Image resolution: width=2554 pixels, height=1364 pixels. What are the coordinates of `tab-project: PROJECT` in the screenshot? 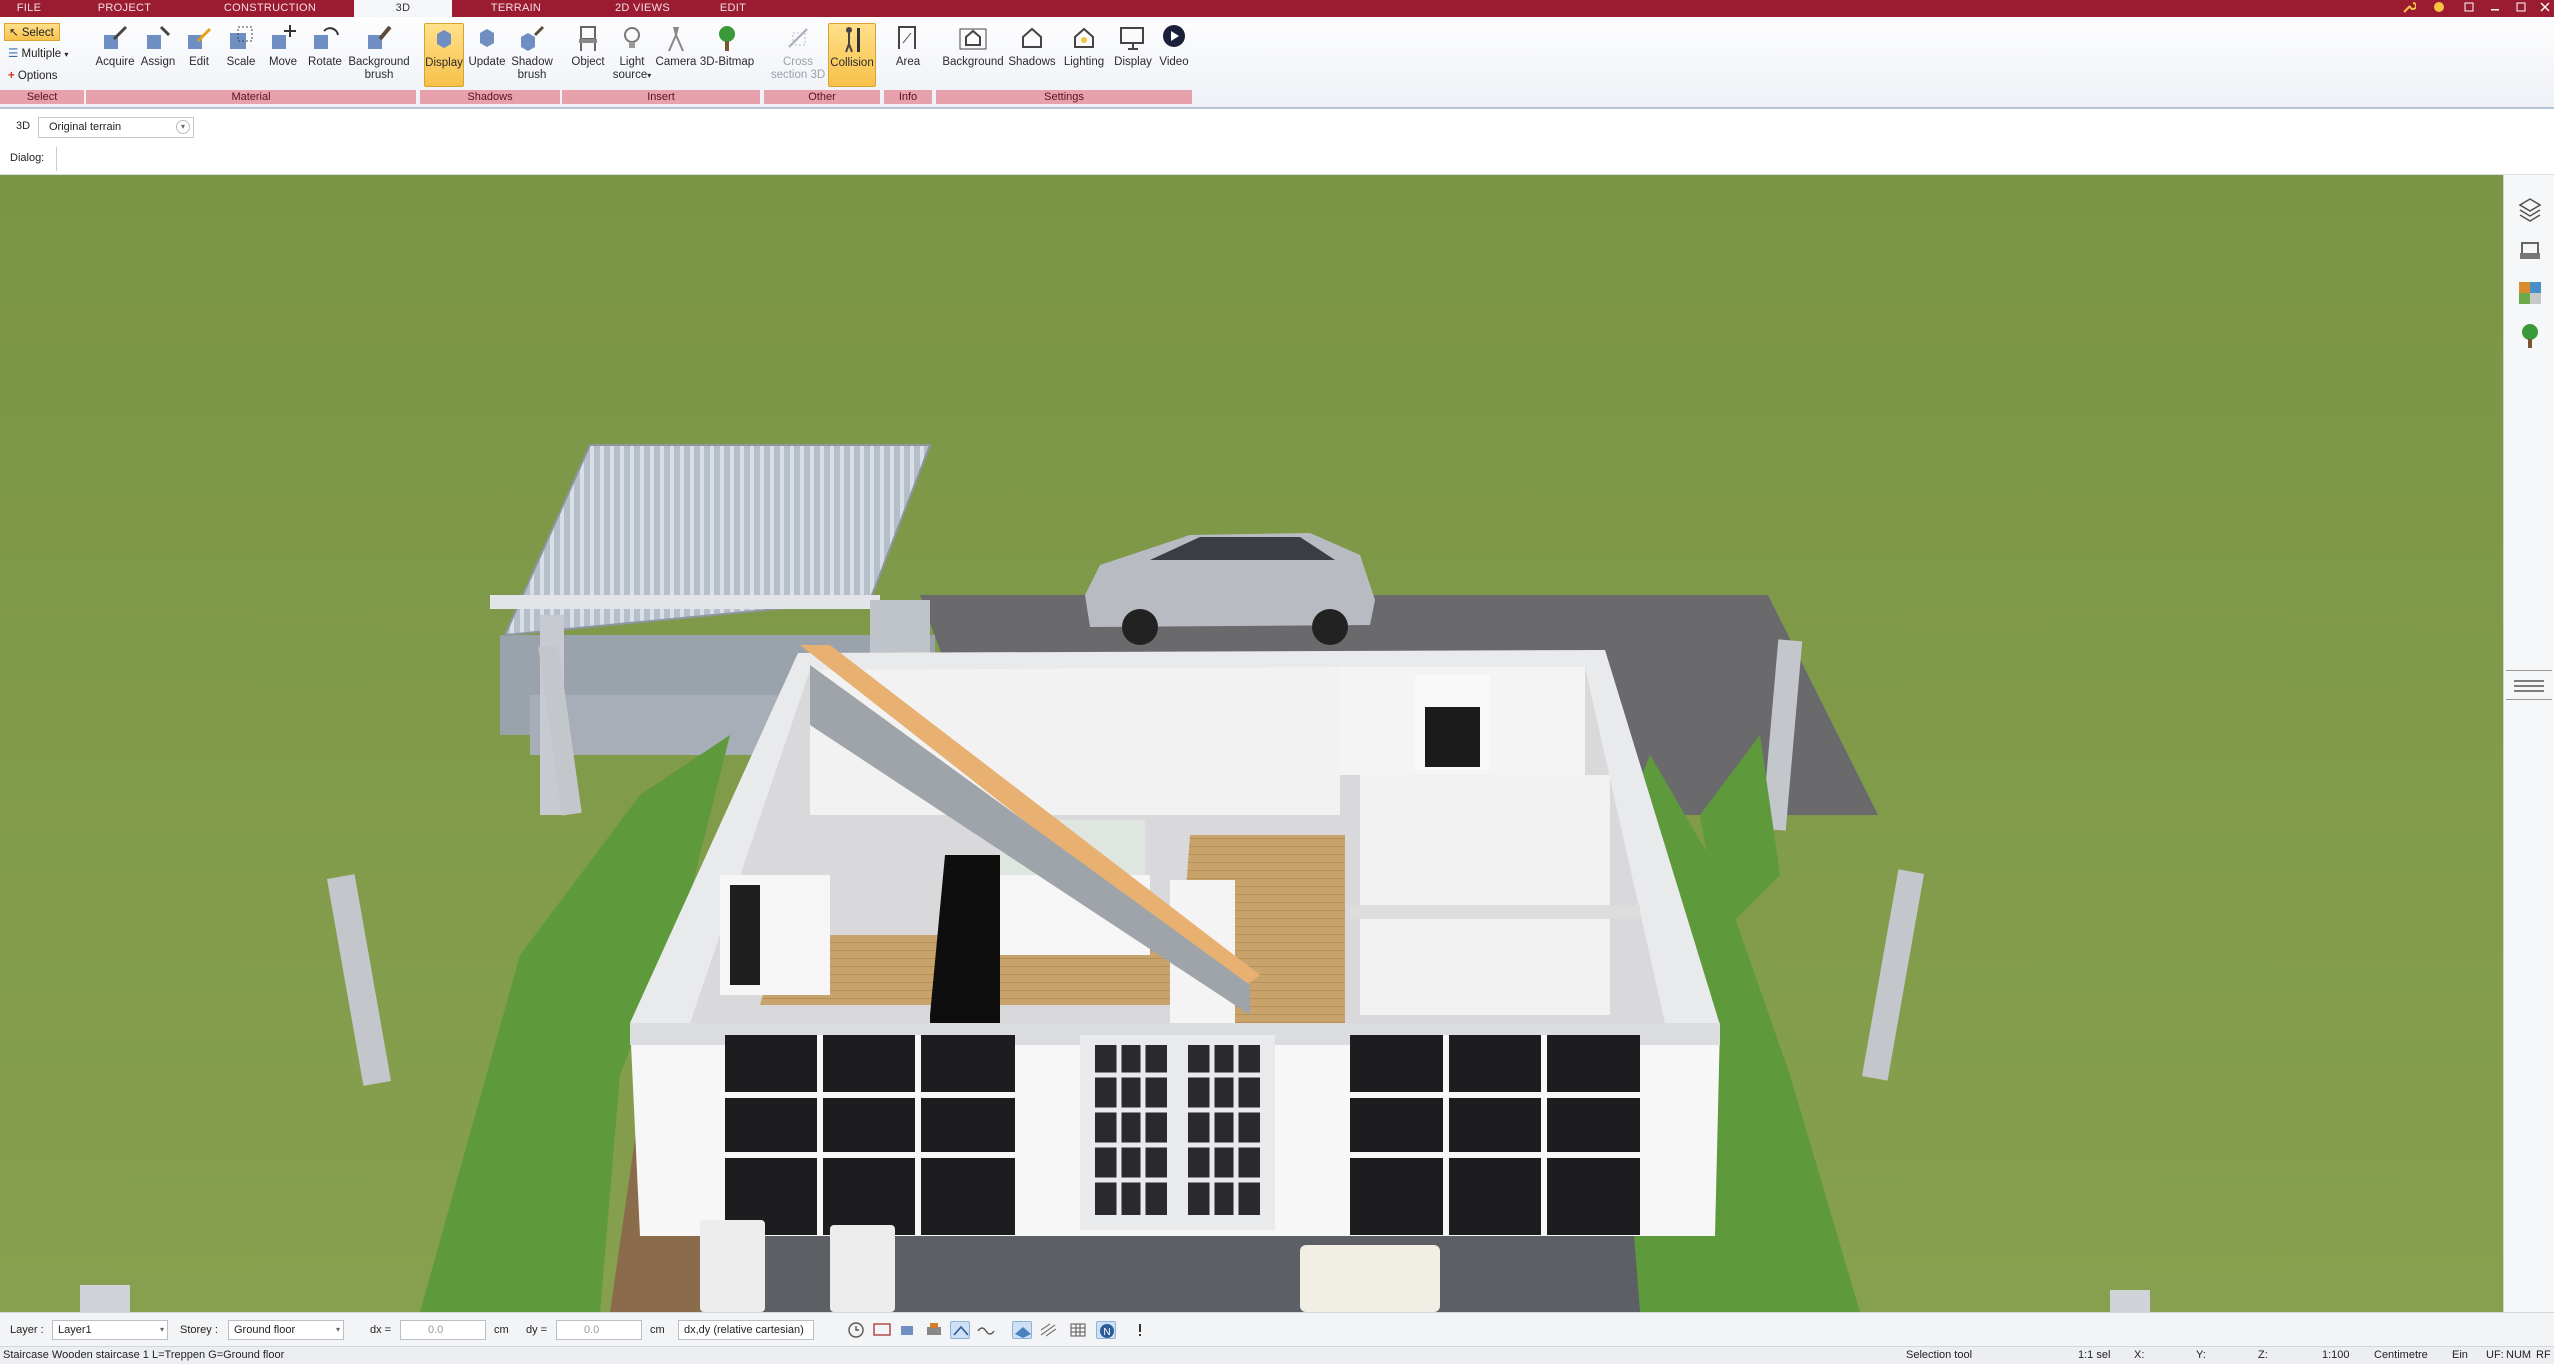 It's located at (124, 8).